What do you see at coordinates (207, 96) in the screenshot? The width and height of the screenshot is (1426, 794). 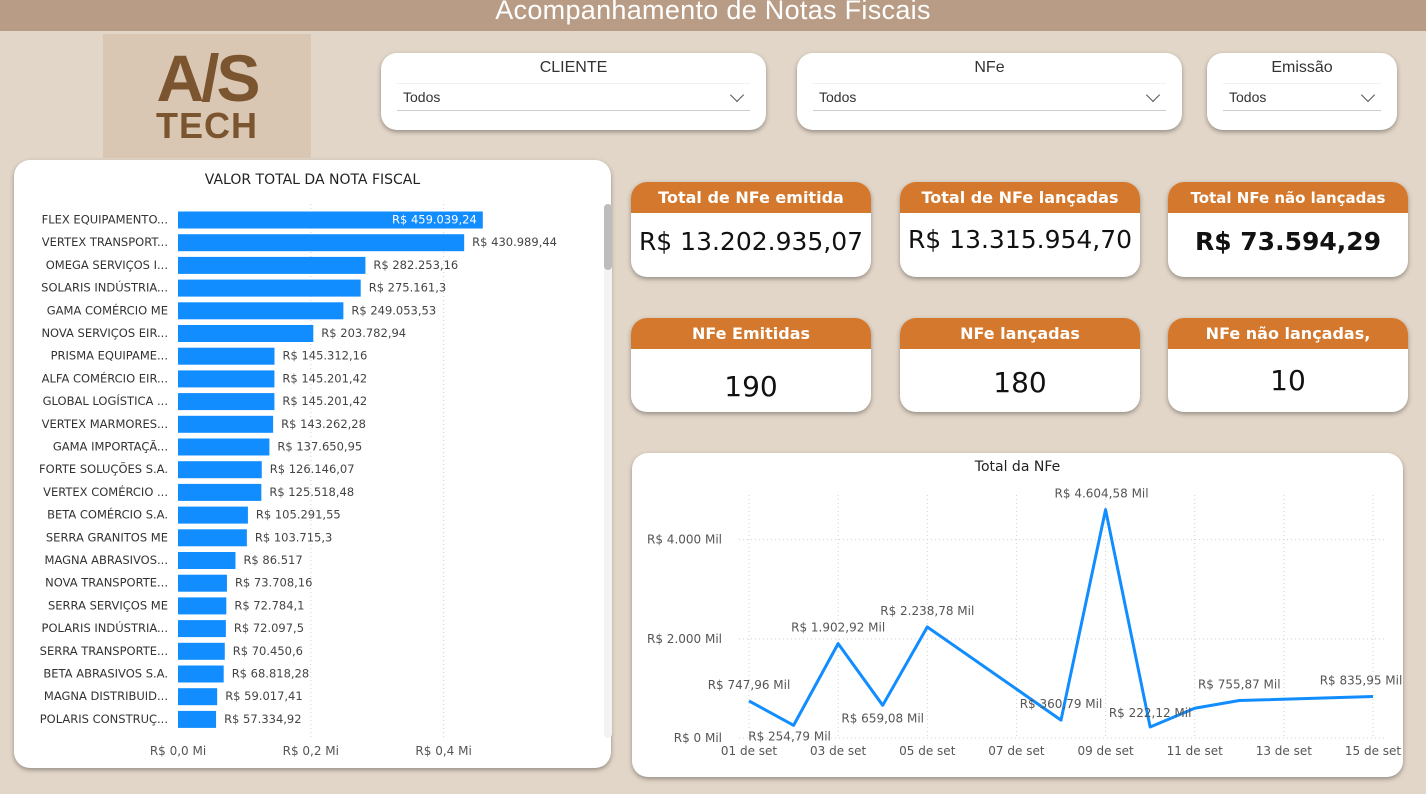 I see `company-logo: A/S TECH` at bounding box center [207, 96].